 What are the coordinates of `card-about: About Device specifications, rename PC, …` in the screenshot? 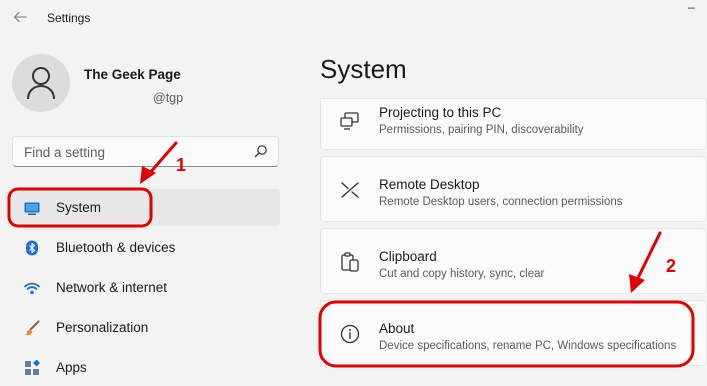 It's located at (513, 333).